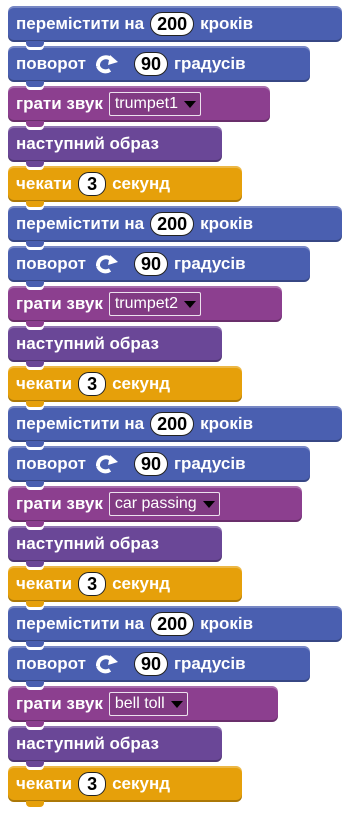 Image resolution: width=344 pixels, height=838 pixels. What do you see at coordinates (146, 103) in the screenshot?
I see `sound-dropdown-value: trumpet1` at bounding box center [146, 103].